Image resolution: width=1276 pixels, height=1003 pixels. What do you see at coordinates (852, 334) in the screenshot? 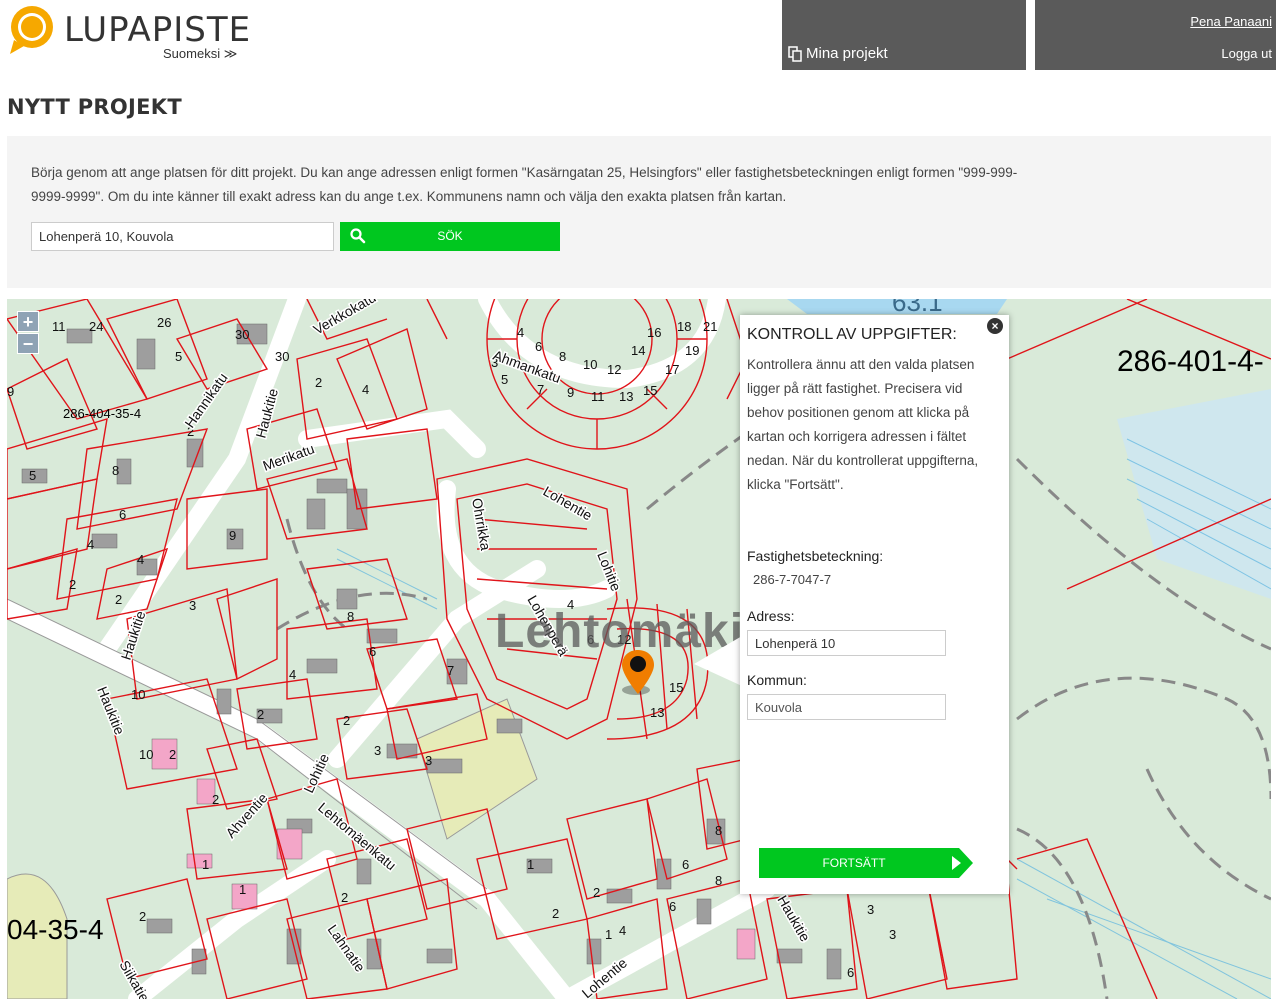
I see `popup-title: KONTROLL AV UPPGIFTER:` at bounding box center [852, 334].